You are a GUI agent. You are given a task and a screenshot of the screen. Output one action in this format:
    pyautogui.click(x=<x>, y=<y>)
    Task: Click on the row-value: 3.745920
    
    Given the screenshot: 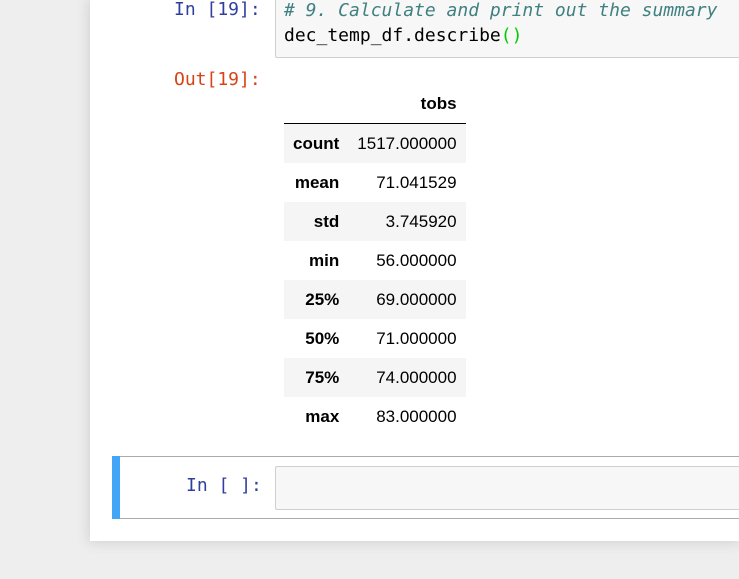 What is the action you would take?
    pyautogui.click(x=421, y=221)
    